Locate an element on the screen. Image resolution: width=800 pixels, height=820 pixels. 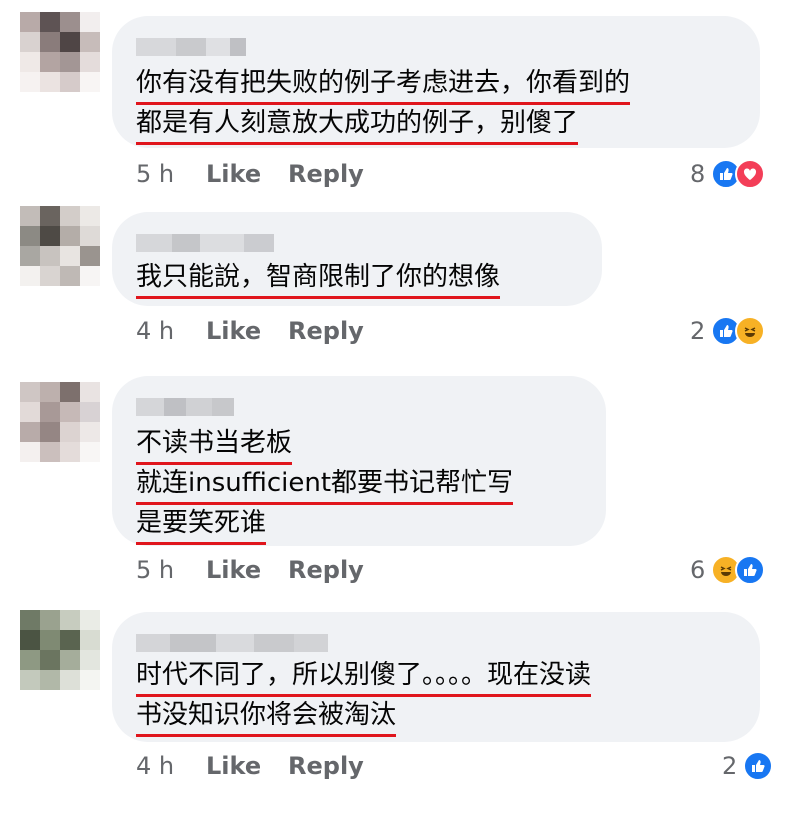
comment-text-line: 都是有人刻意放大成功的例子，别傻了 is located at coordinates (357, 125).